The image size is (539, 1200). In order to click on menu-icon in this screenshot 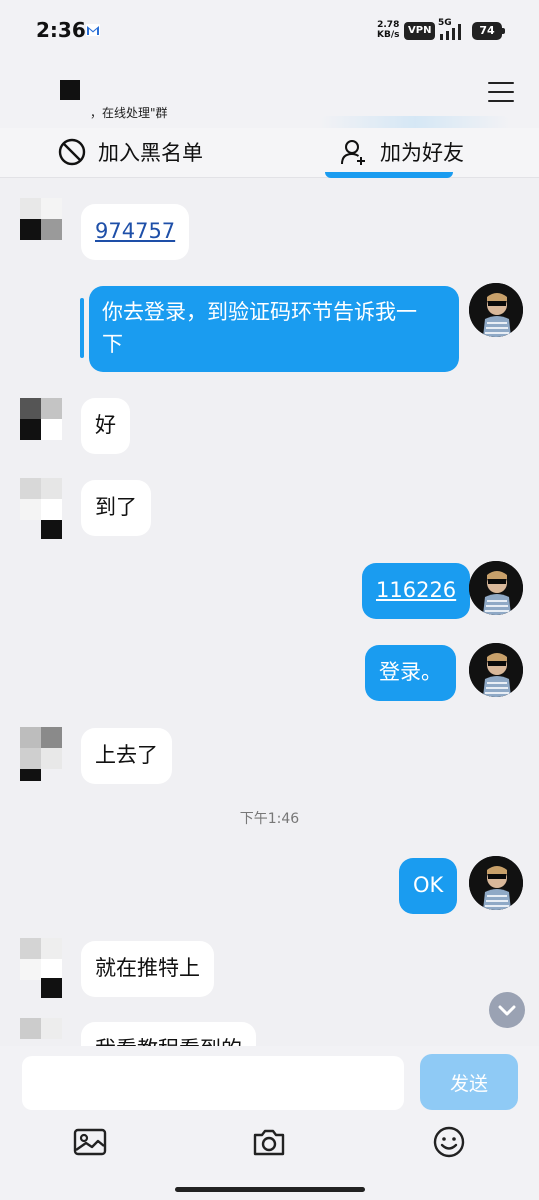, I will do `click(501, 93)`.